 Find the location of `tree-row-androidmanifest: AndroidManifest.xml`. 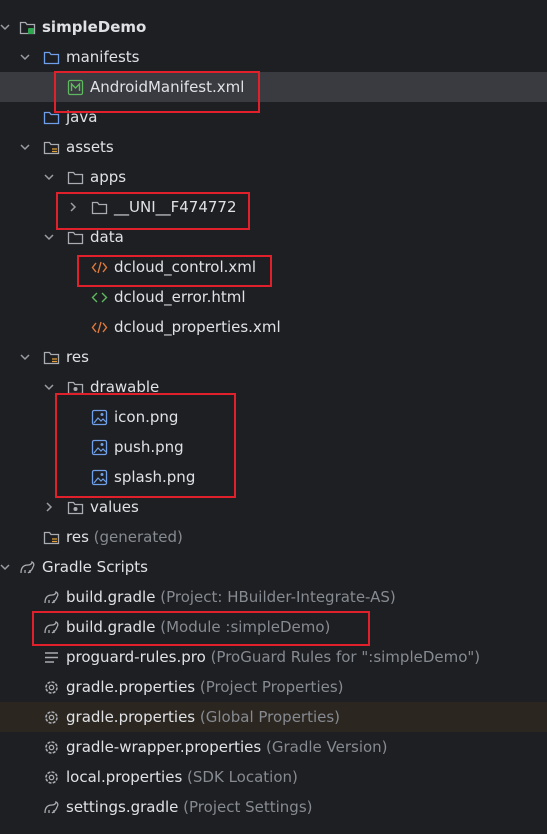

tree-row-androidmanifest: AndroidManifest.xml is located at coordinates (273, 87).